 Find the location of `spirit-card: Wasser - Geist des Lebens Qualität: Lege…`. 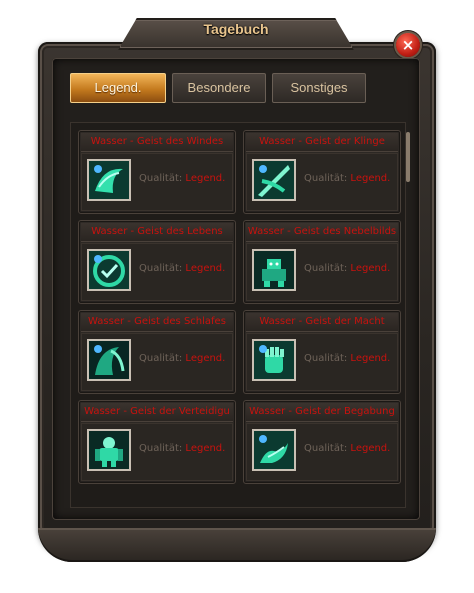

spirit-card: Wasser - Geist des Lebens Qualität: Lege… is located at coordinates (157, 262).